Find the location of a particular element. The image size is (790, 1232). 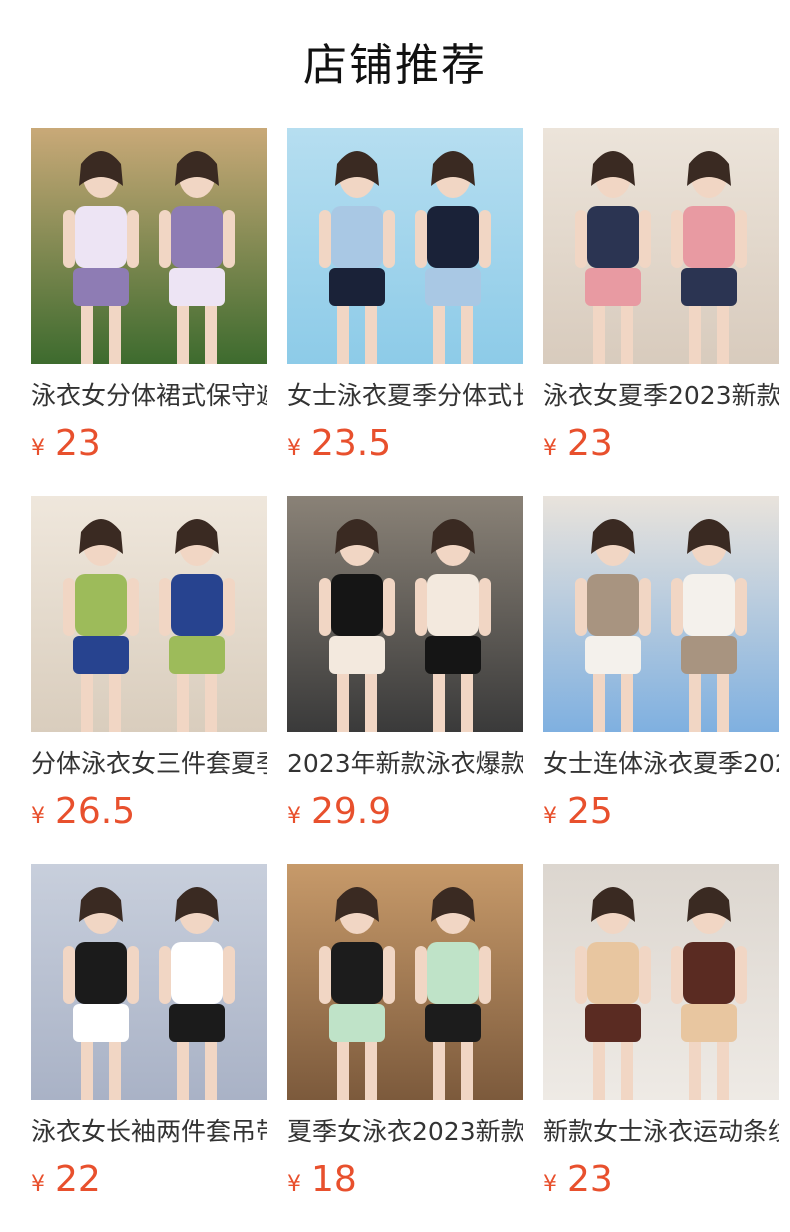

product-card: 泳衣女夏季2023新款连体裙式 ¥23 is located at coordinates (661, 296).